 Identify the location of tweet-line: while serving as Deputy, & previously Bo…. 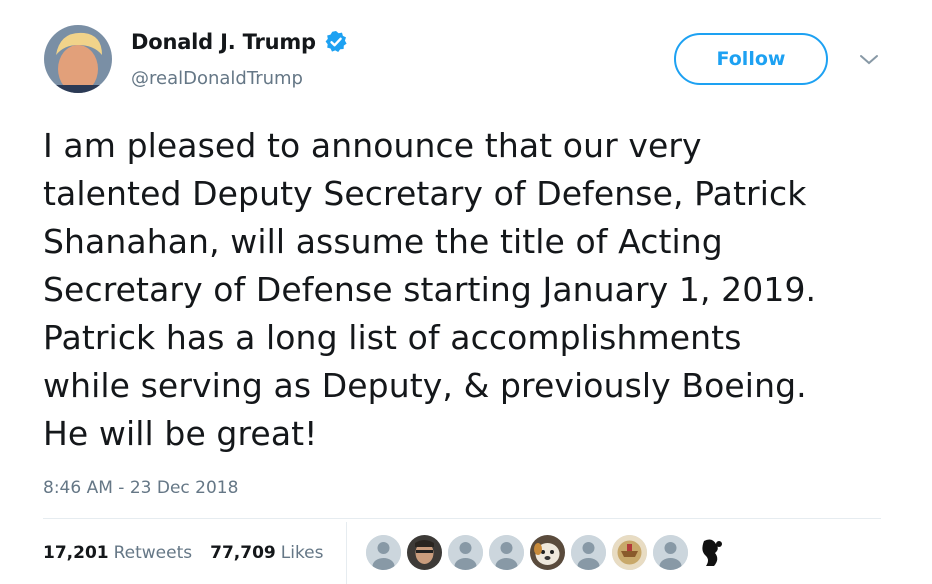
(425, 385).